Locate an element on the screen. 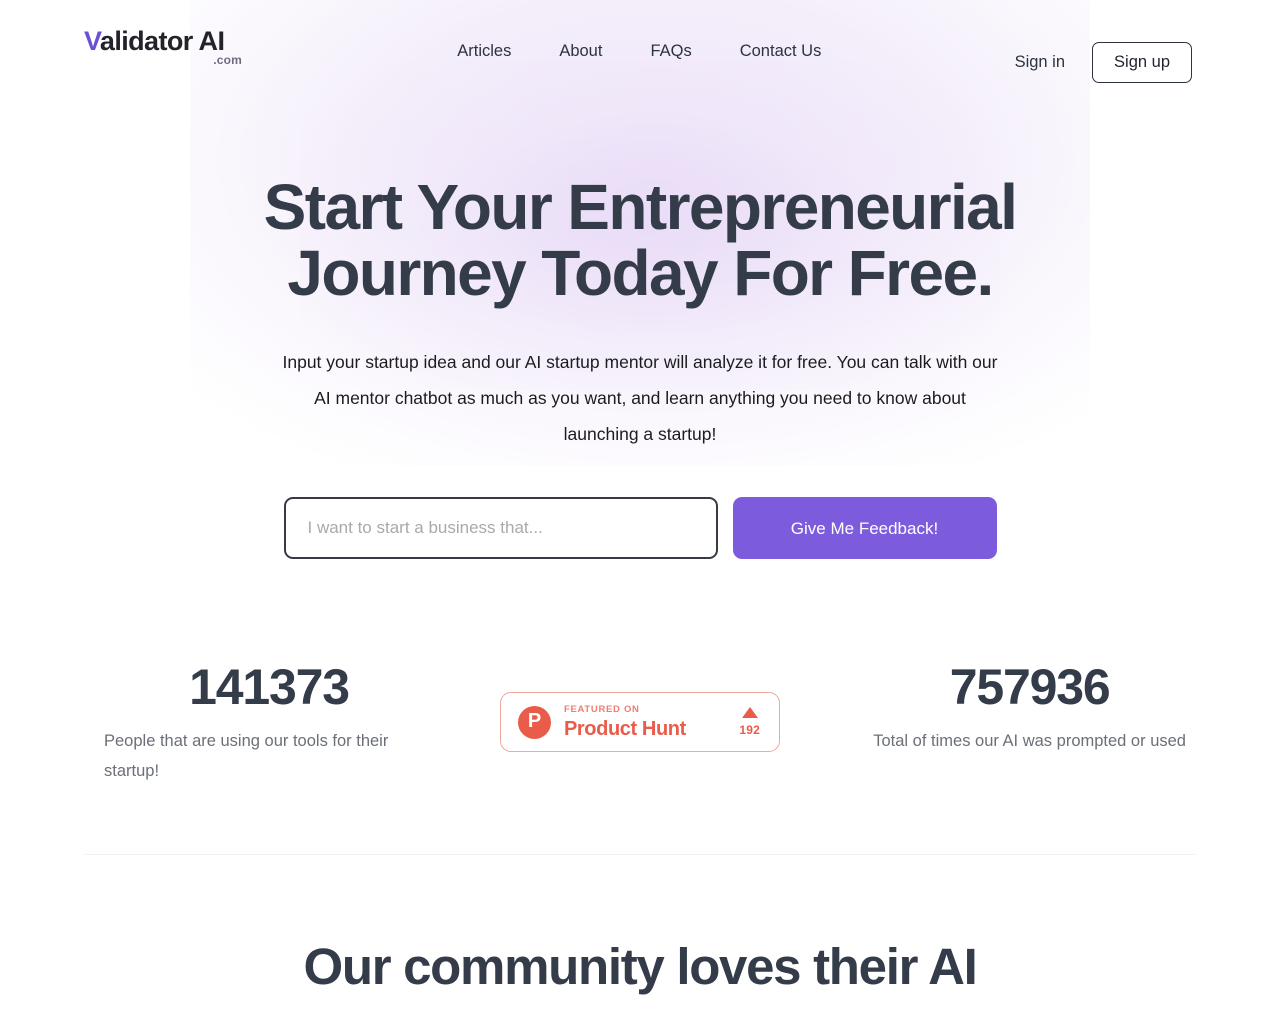 The image size is (1280, 1024). idea-search-row: Give Me Feedback! is located at coordinates (640, 528).